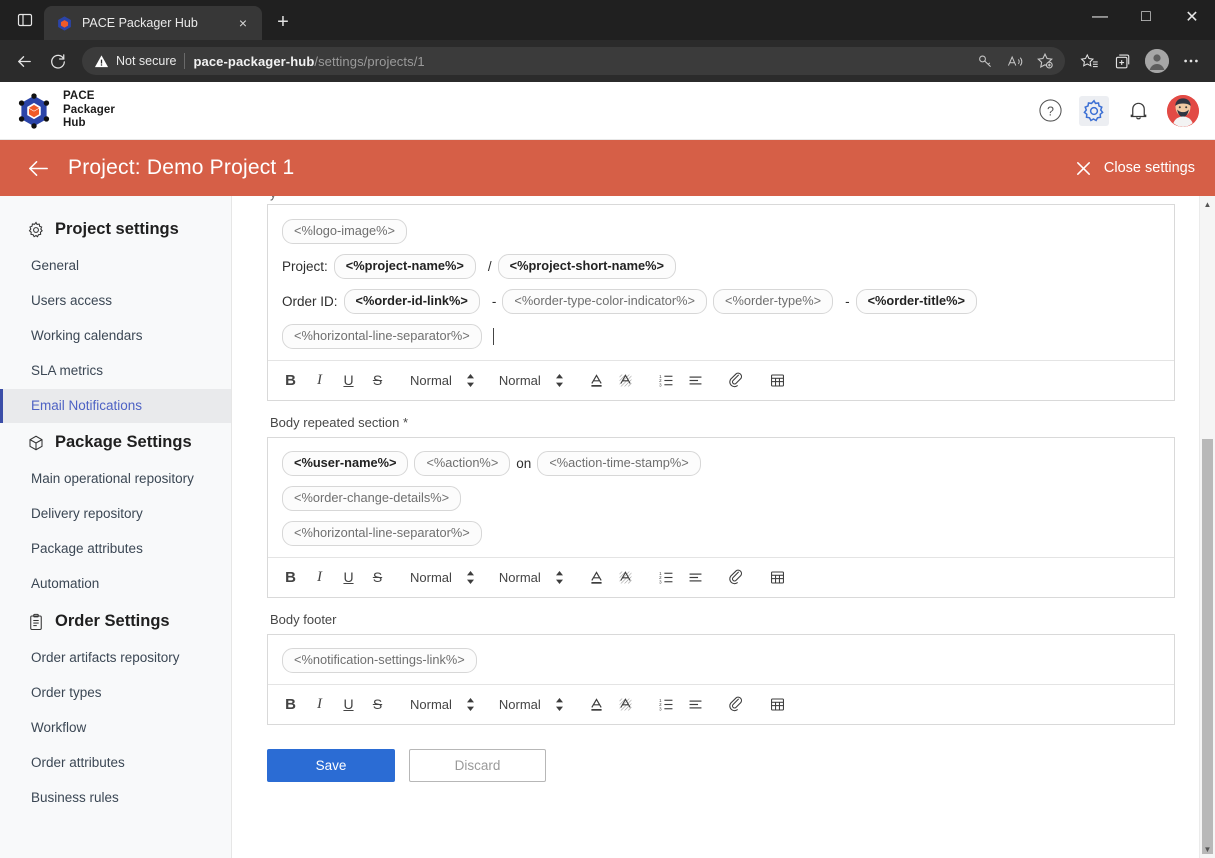  What do you see at coordinates (345, 231) in the screenshot?
I see `template-tag: <%logo-image%>` at bounding box center [345, 231].